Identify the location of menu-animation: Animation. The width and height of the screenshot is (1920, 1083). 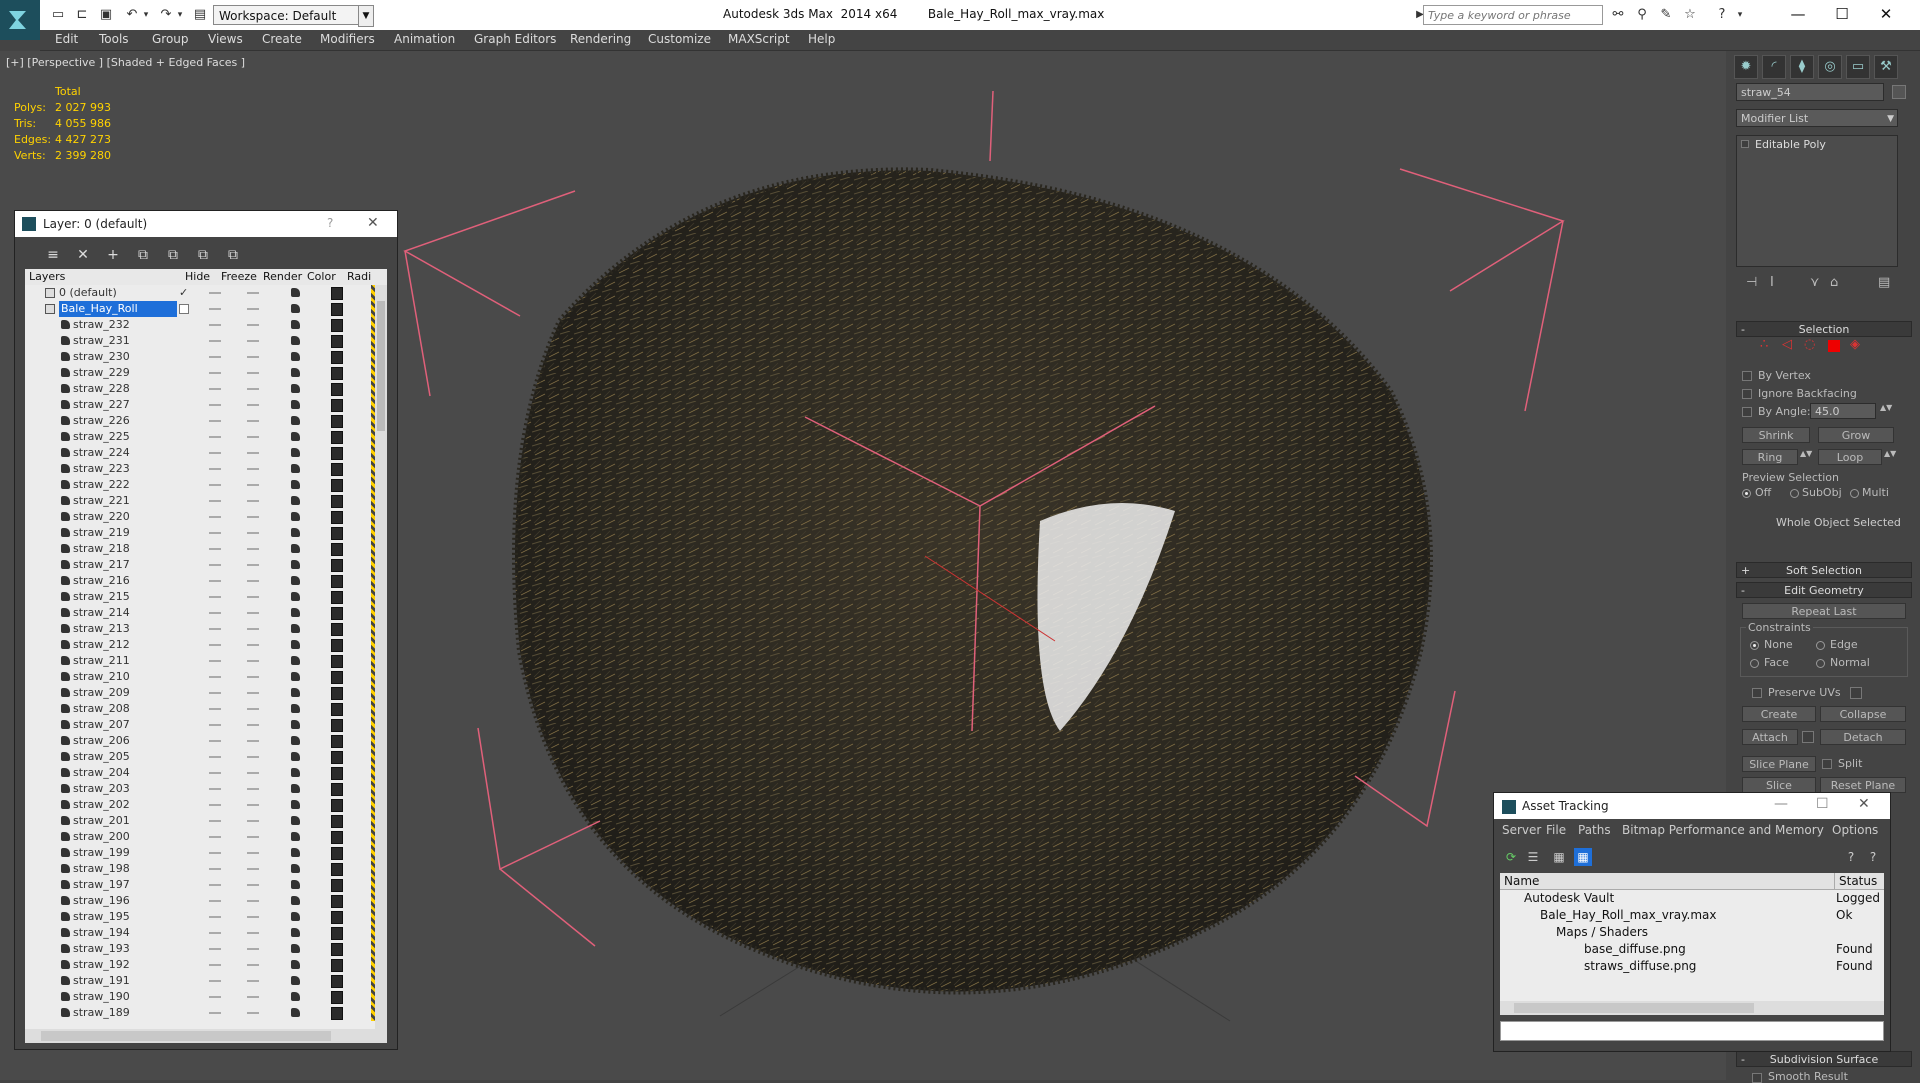
(424, 39).